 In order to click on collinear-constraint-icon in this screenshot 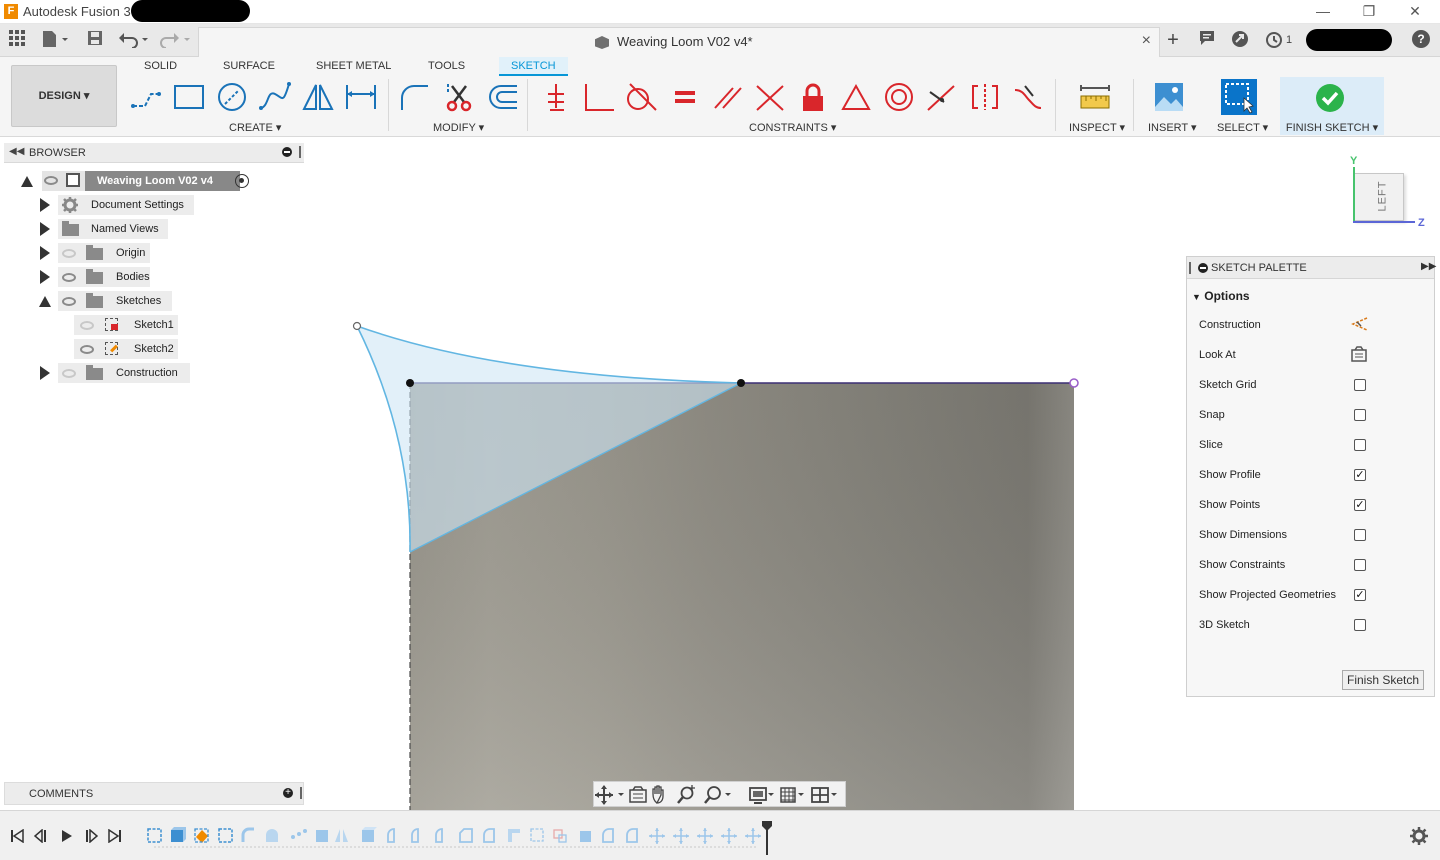, I will do `click(941, 97)`.